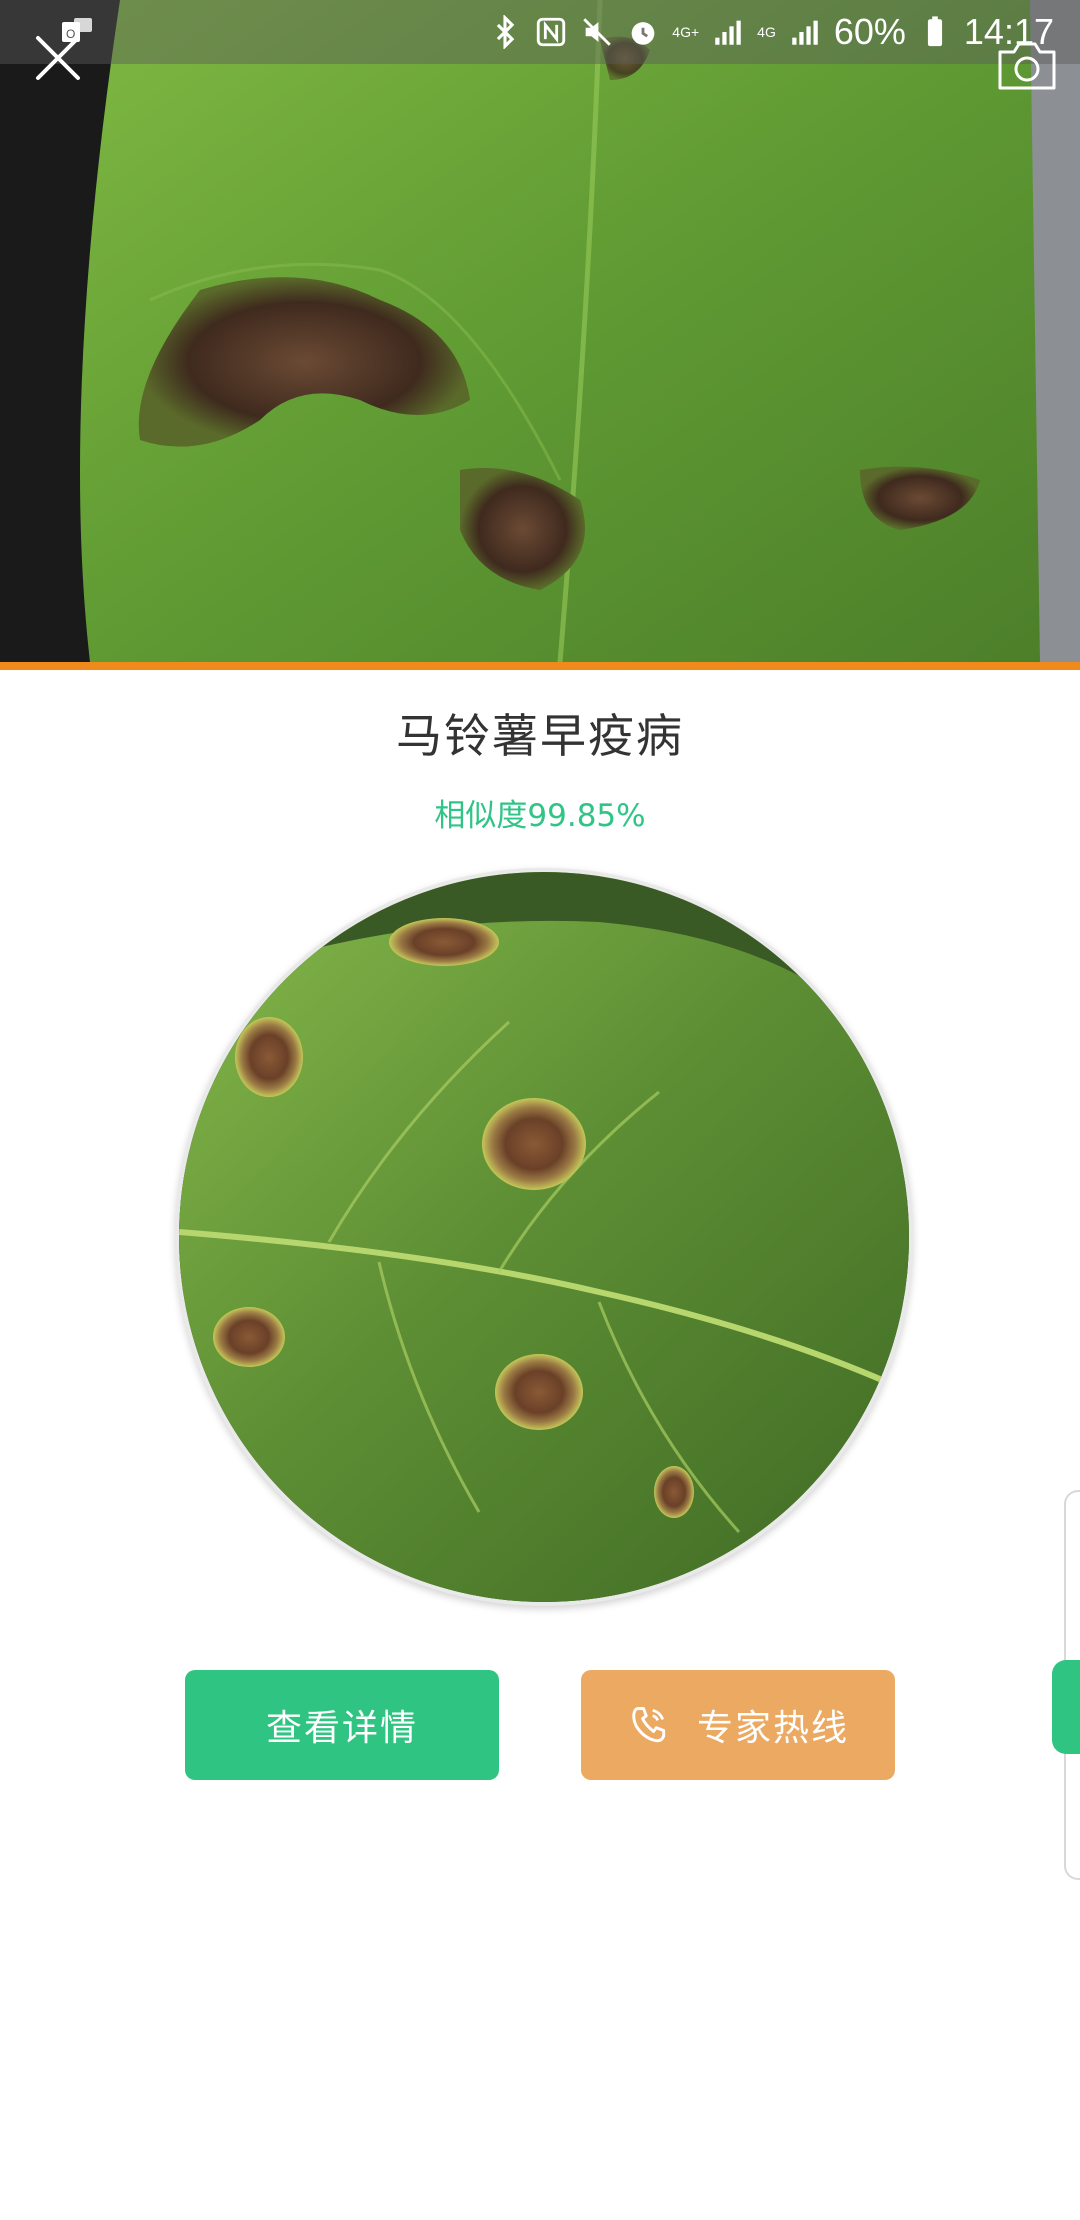 This screenshot has height=2220, width=1080. Describe the element at coordinates (551, 32) in the screenshot. I see `nfc-icon` at that location.